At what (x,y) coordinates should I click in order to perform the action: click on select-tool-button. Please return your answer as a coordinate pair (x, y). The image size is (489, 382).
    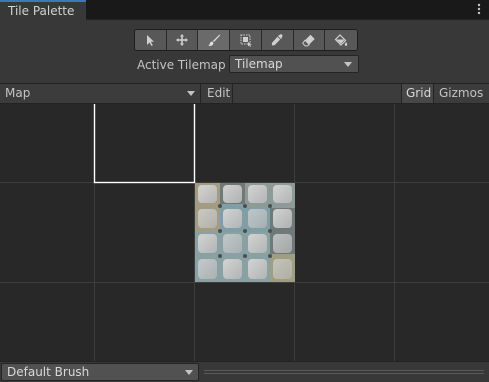
    Looking at the image, I should click on (151, 40).